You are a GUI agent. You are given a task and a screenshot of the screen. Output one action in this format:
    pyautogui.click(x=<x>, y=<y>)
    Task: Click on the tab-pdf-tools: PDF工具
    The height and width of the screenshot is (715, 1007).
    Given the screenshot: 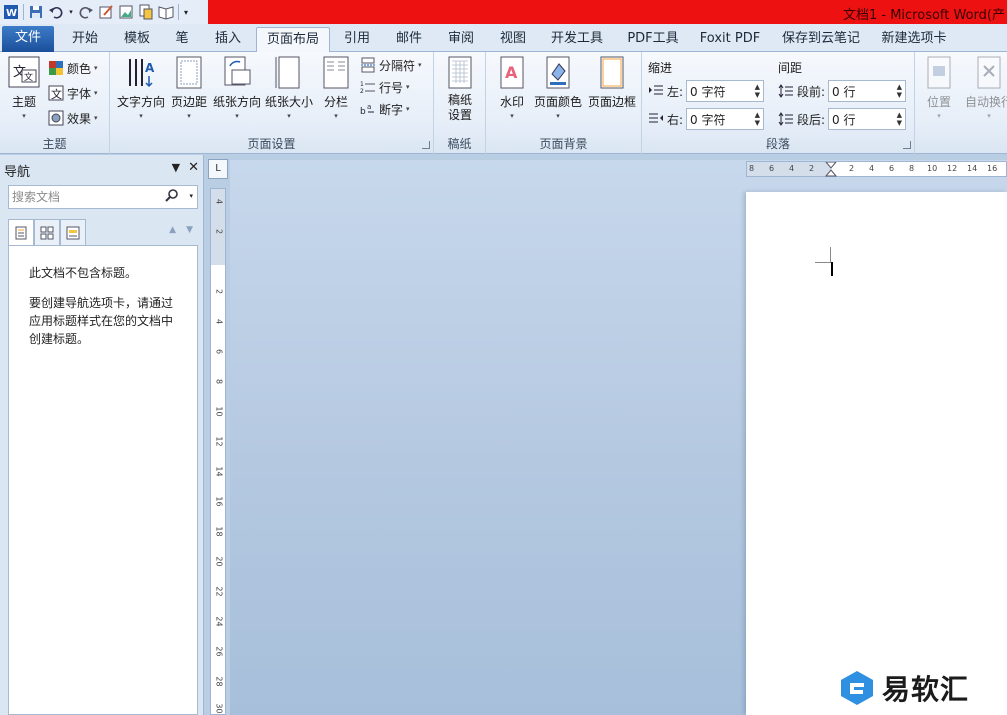 What is the action you would take?
    pyautogui.click(x=653, y=39)
    